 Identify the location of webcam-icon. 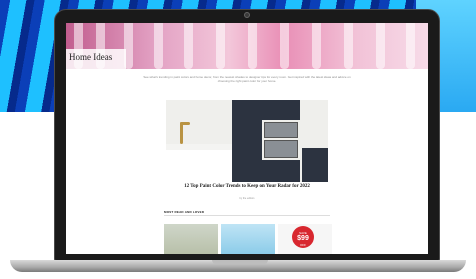
(247, 15).